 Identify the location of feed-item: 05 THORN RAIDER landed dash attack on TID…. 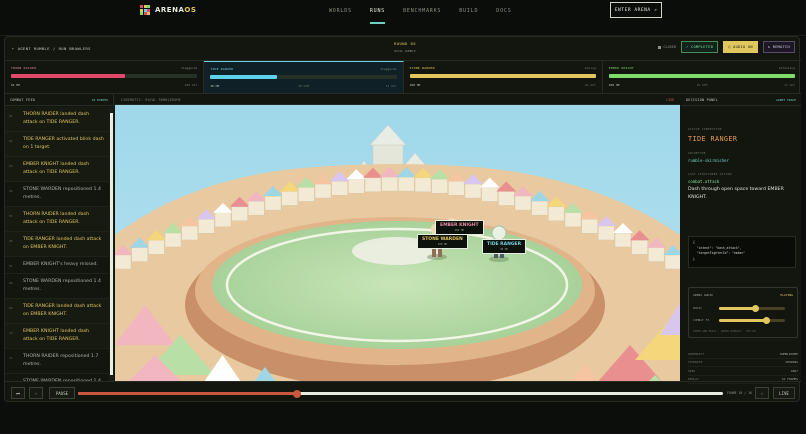
(57, 219).